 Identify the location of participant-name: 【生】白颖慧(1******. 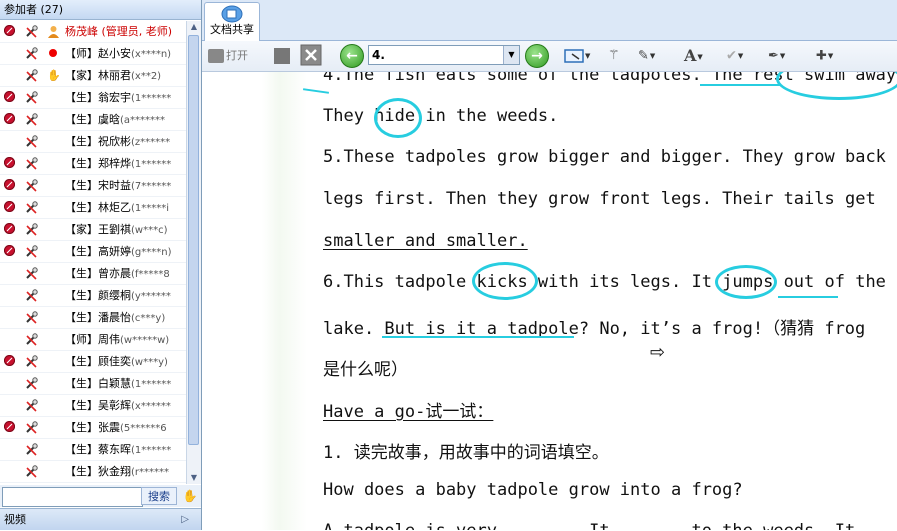
(118, 384).